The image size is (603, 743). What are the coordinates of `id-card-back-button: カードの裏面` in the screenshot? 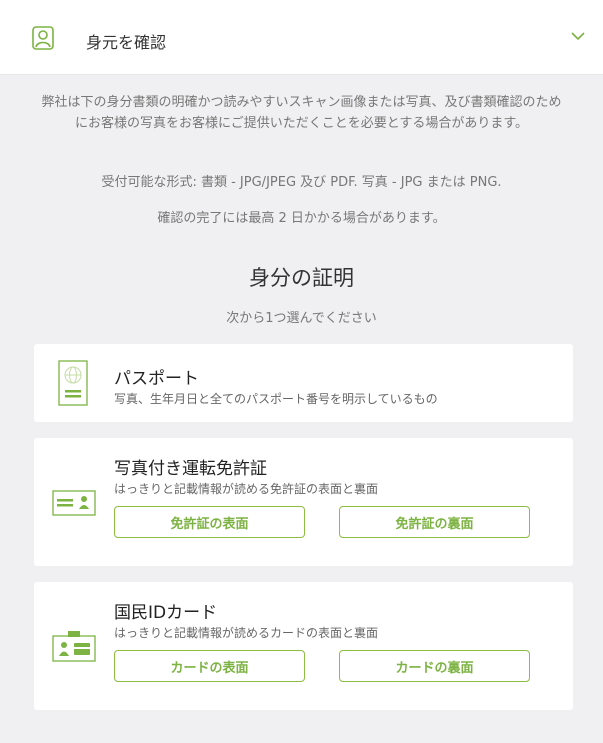 It's located at (434, 666).